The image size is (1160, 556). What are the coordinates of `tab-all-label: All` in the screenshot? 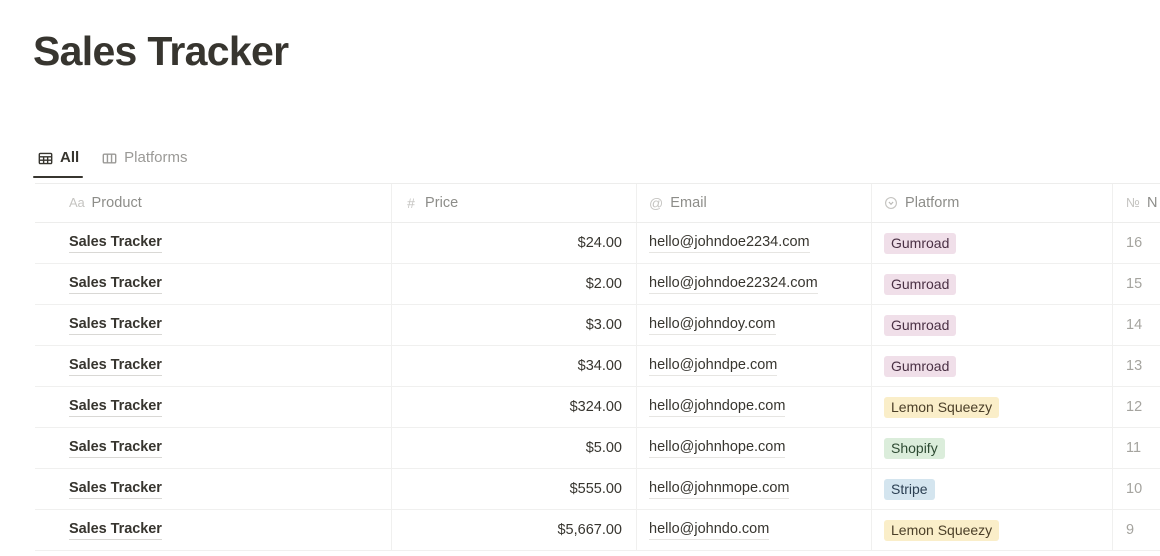 It's located at (70, 157).